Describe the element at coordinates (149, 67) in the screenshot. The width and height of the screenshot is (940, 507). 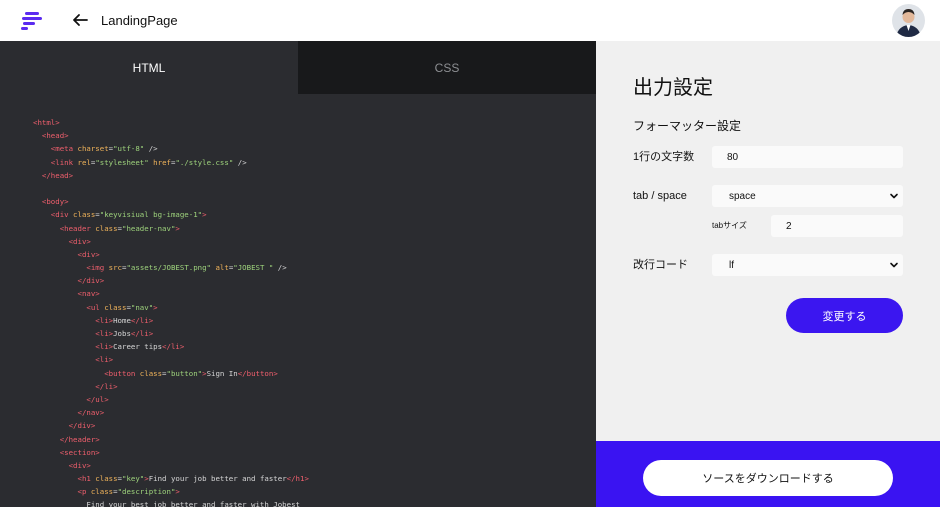
I see `tab-html: HTML` at that location.